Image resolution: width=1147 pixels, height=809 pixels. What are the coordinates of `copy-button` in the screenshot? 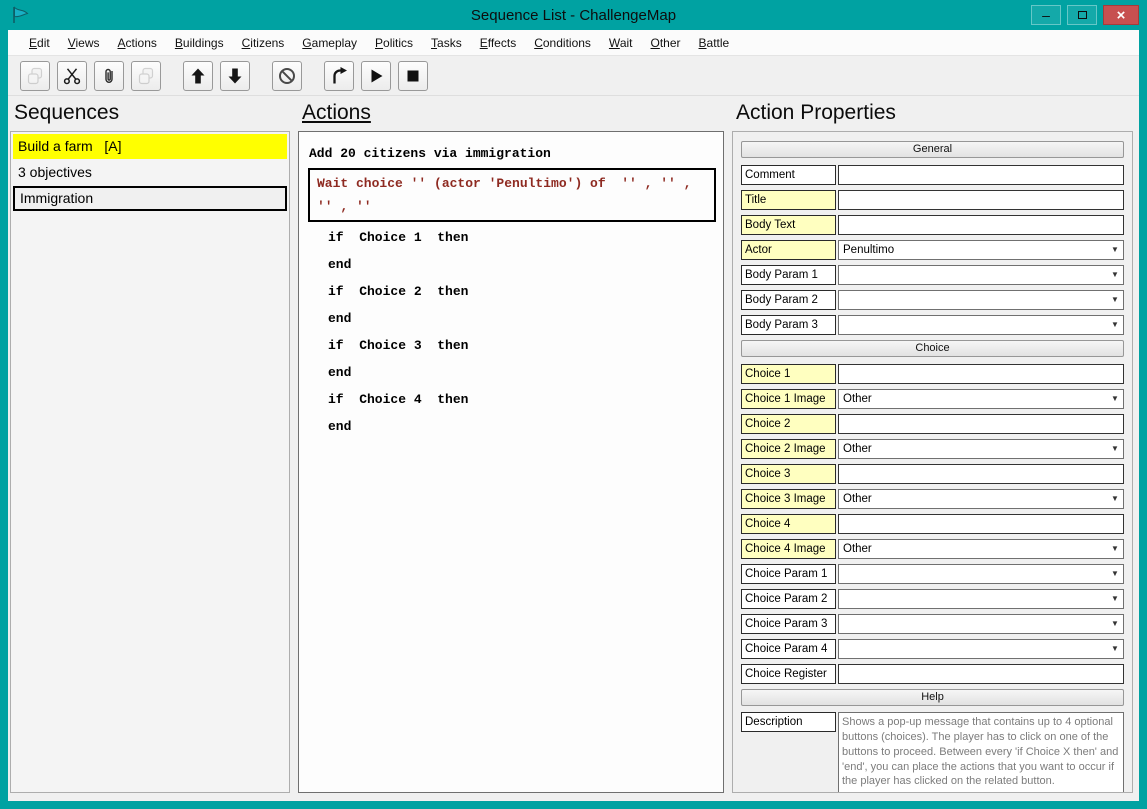 It's located at (146, 75).